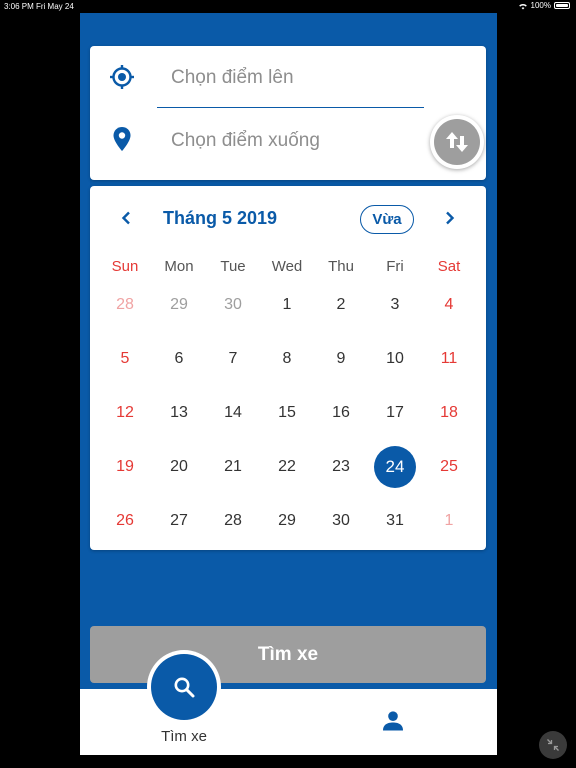  I want to click on calendar-day: 2, so click(341, 305).